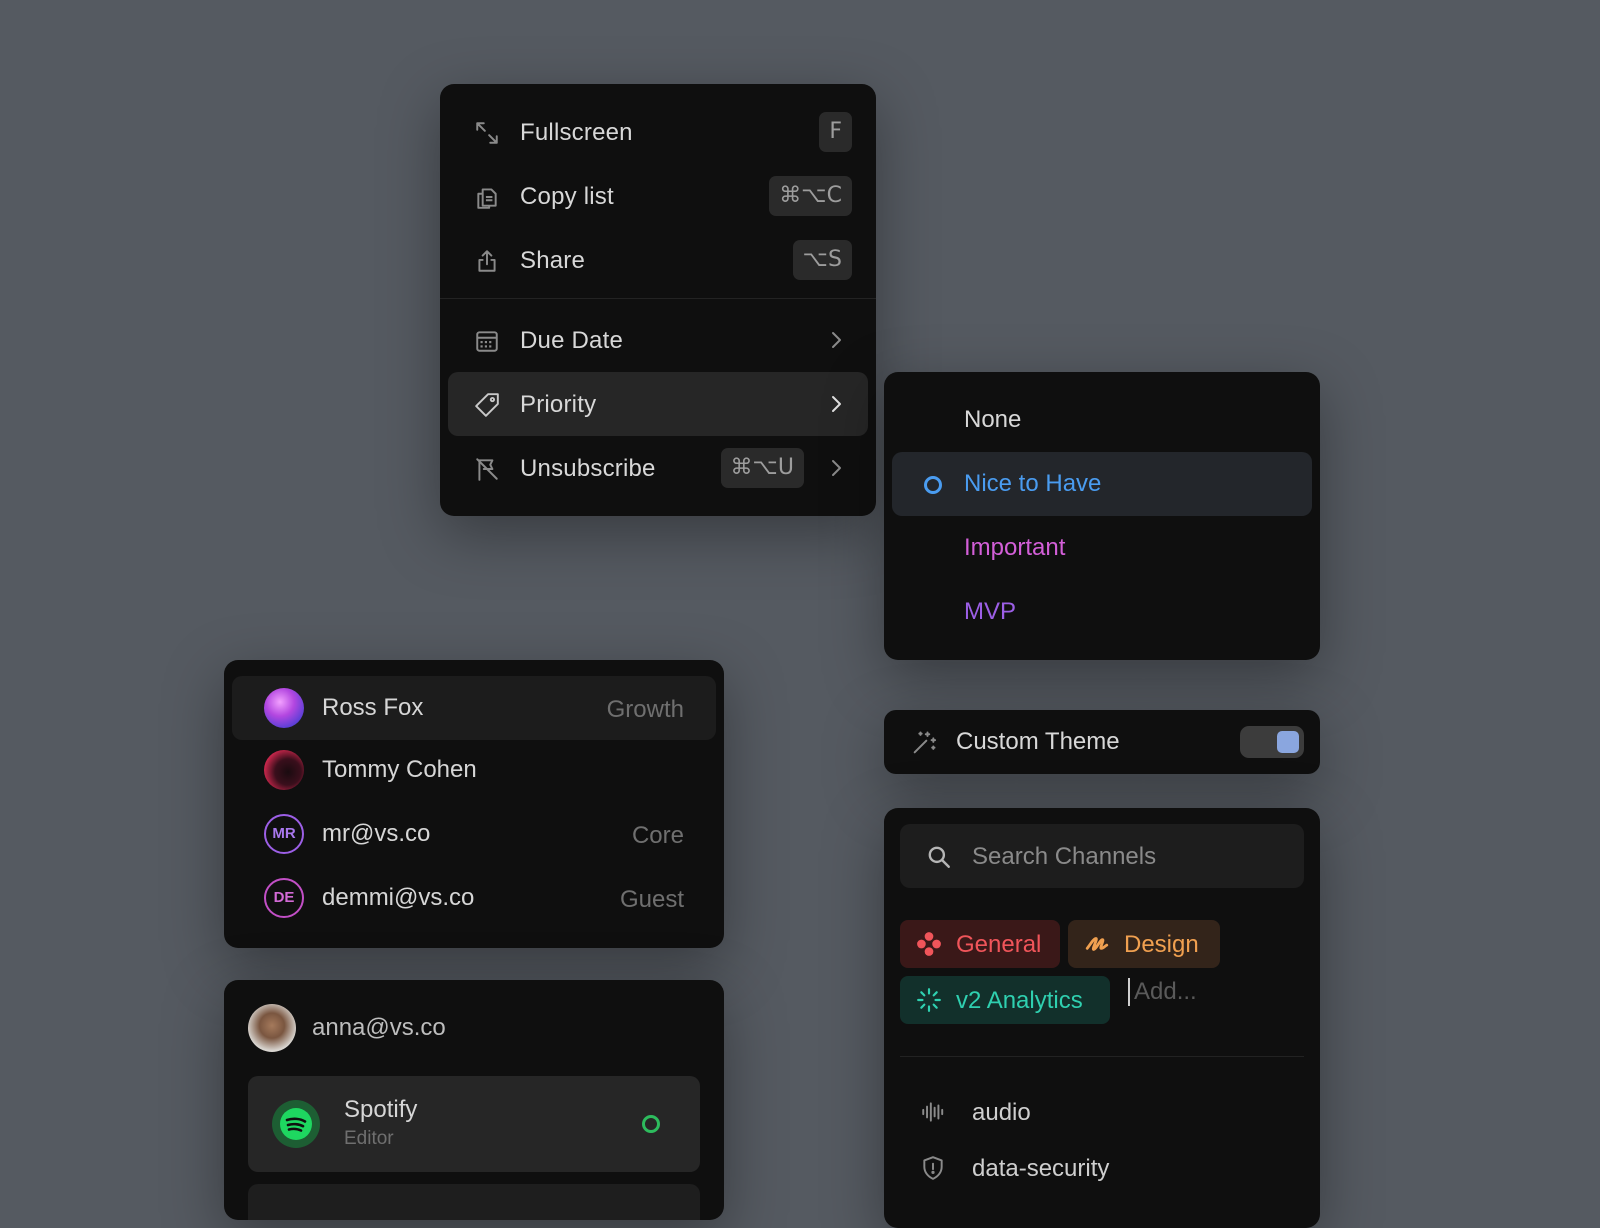  I want to click on search-box, so click(1102, 857).